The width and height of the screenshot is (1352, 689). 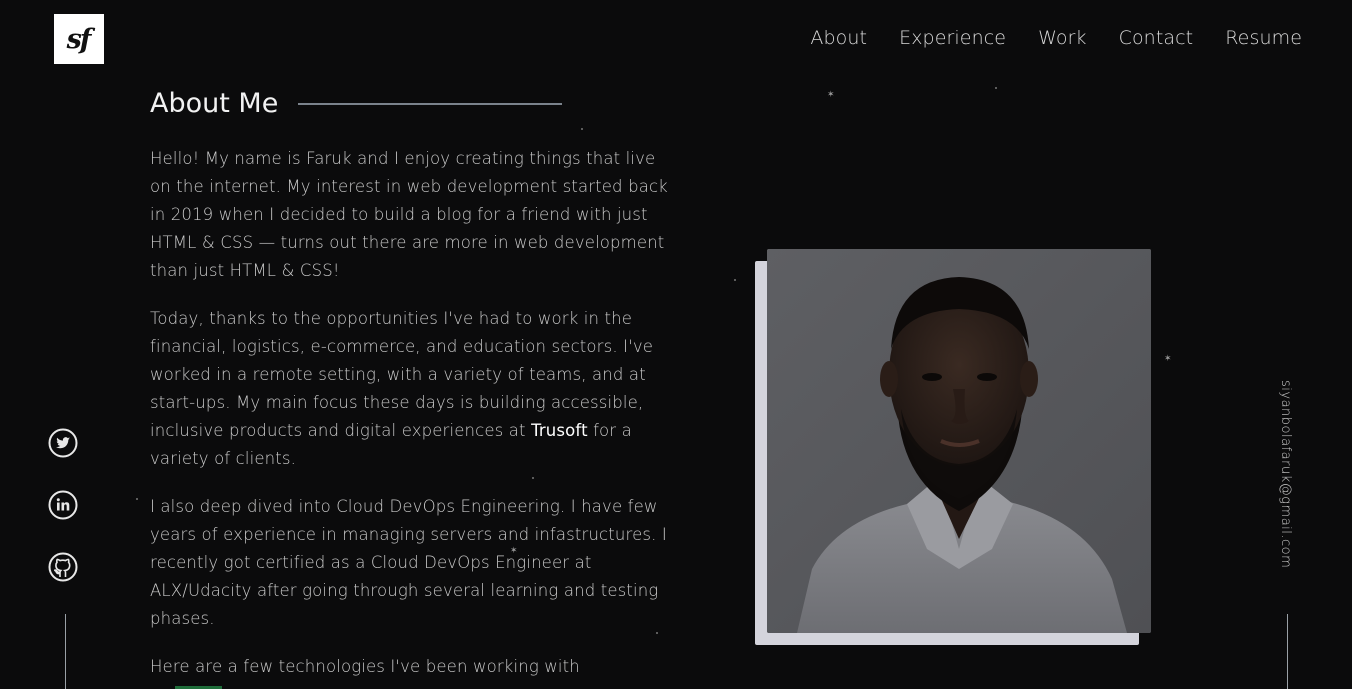 I want to click on logo: sf, so click(x=79, y=39).